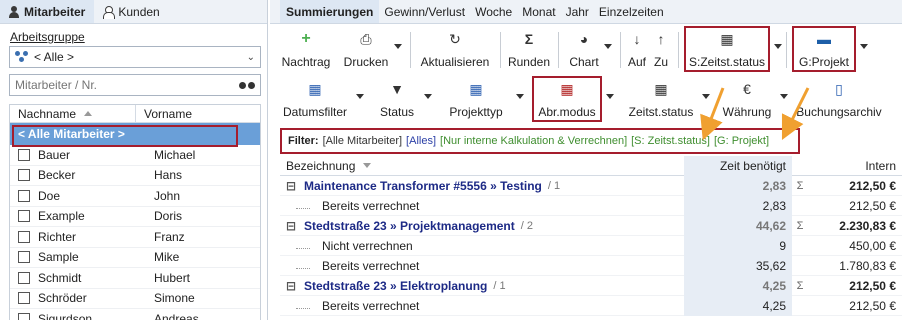 This screenshot has width=902, height=320. I want to click on employee-row: Bauer Michael, so click(135, 155).